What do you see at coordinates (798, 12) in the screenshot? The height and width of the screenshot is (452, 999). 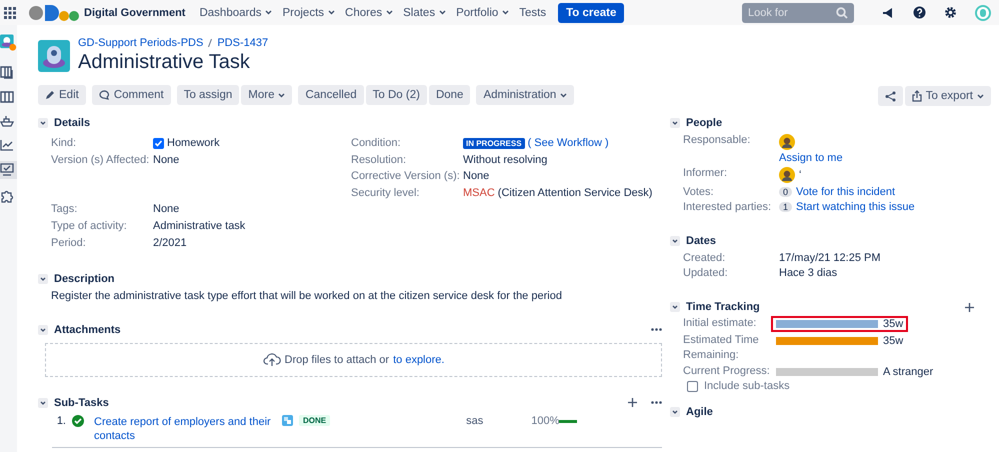 I see `search-field: Look for` at bounding box center [798, 12].